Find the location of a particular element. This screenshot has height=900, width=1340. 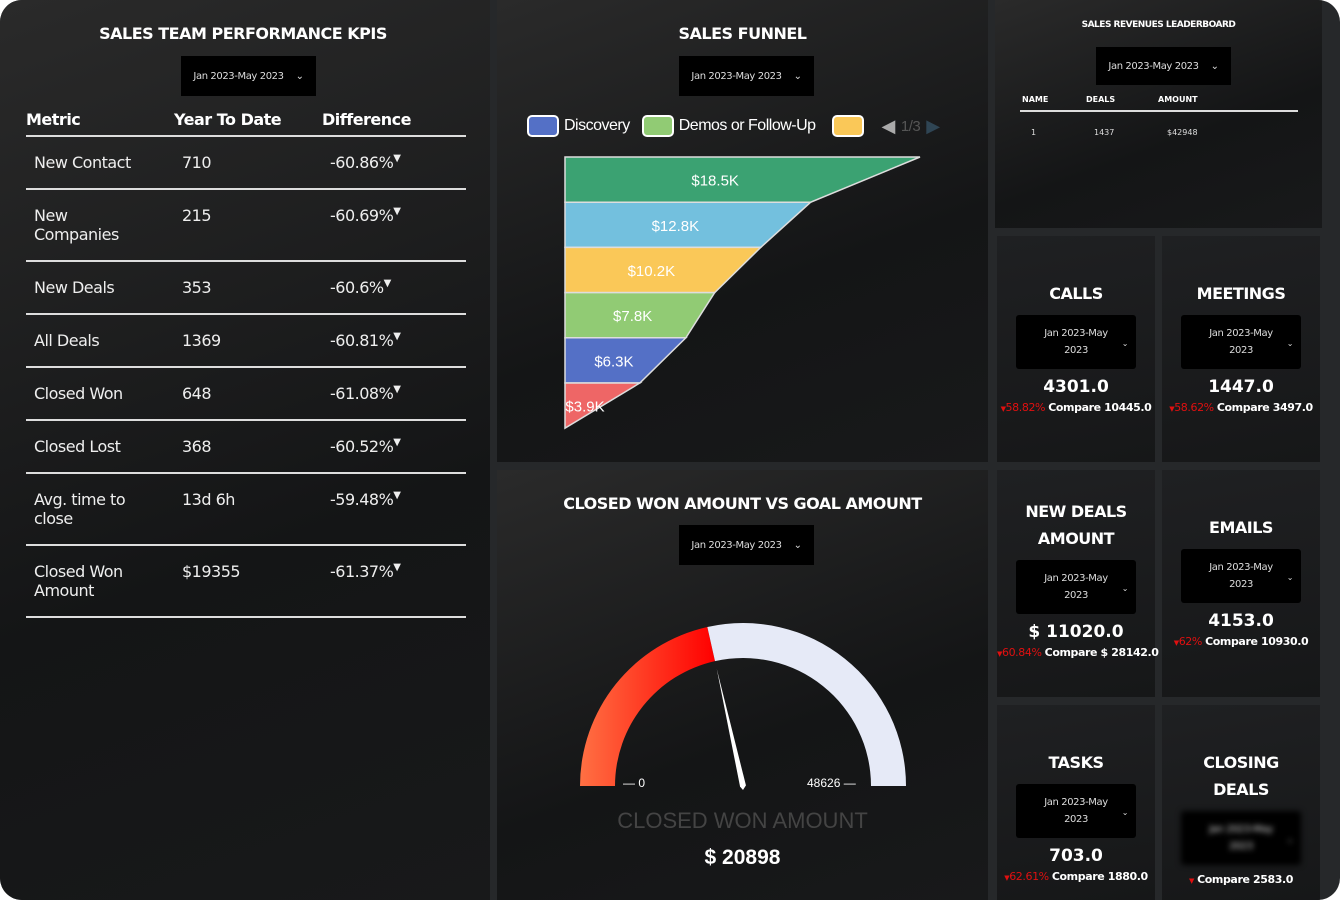

gauge-min-value: 0 is located at coordinates (642, 783).